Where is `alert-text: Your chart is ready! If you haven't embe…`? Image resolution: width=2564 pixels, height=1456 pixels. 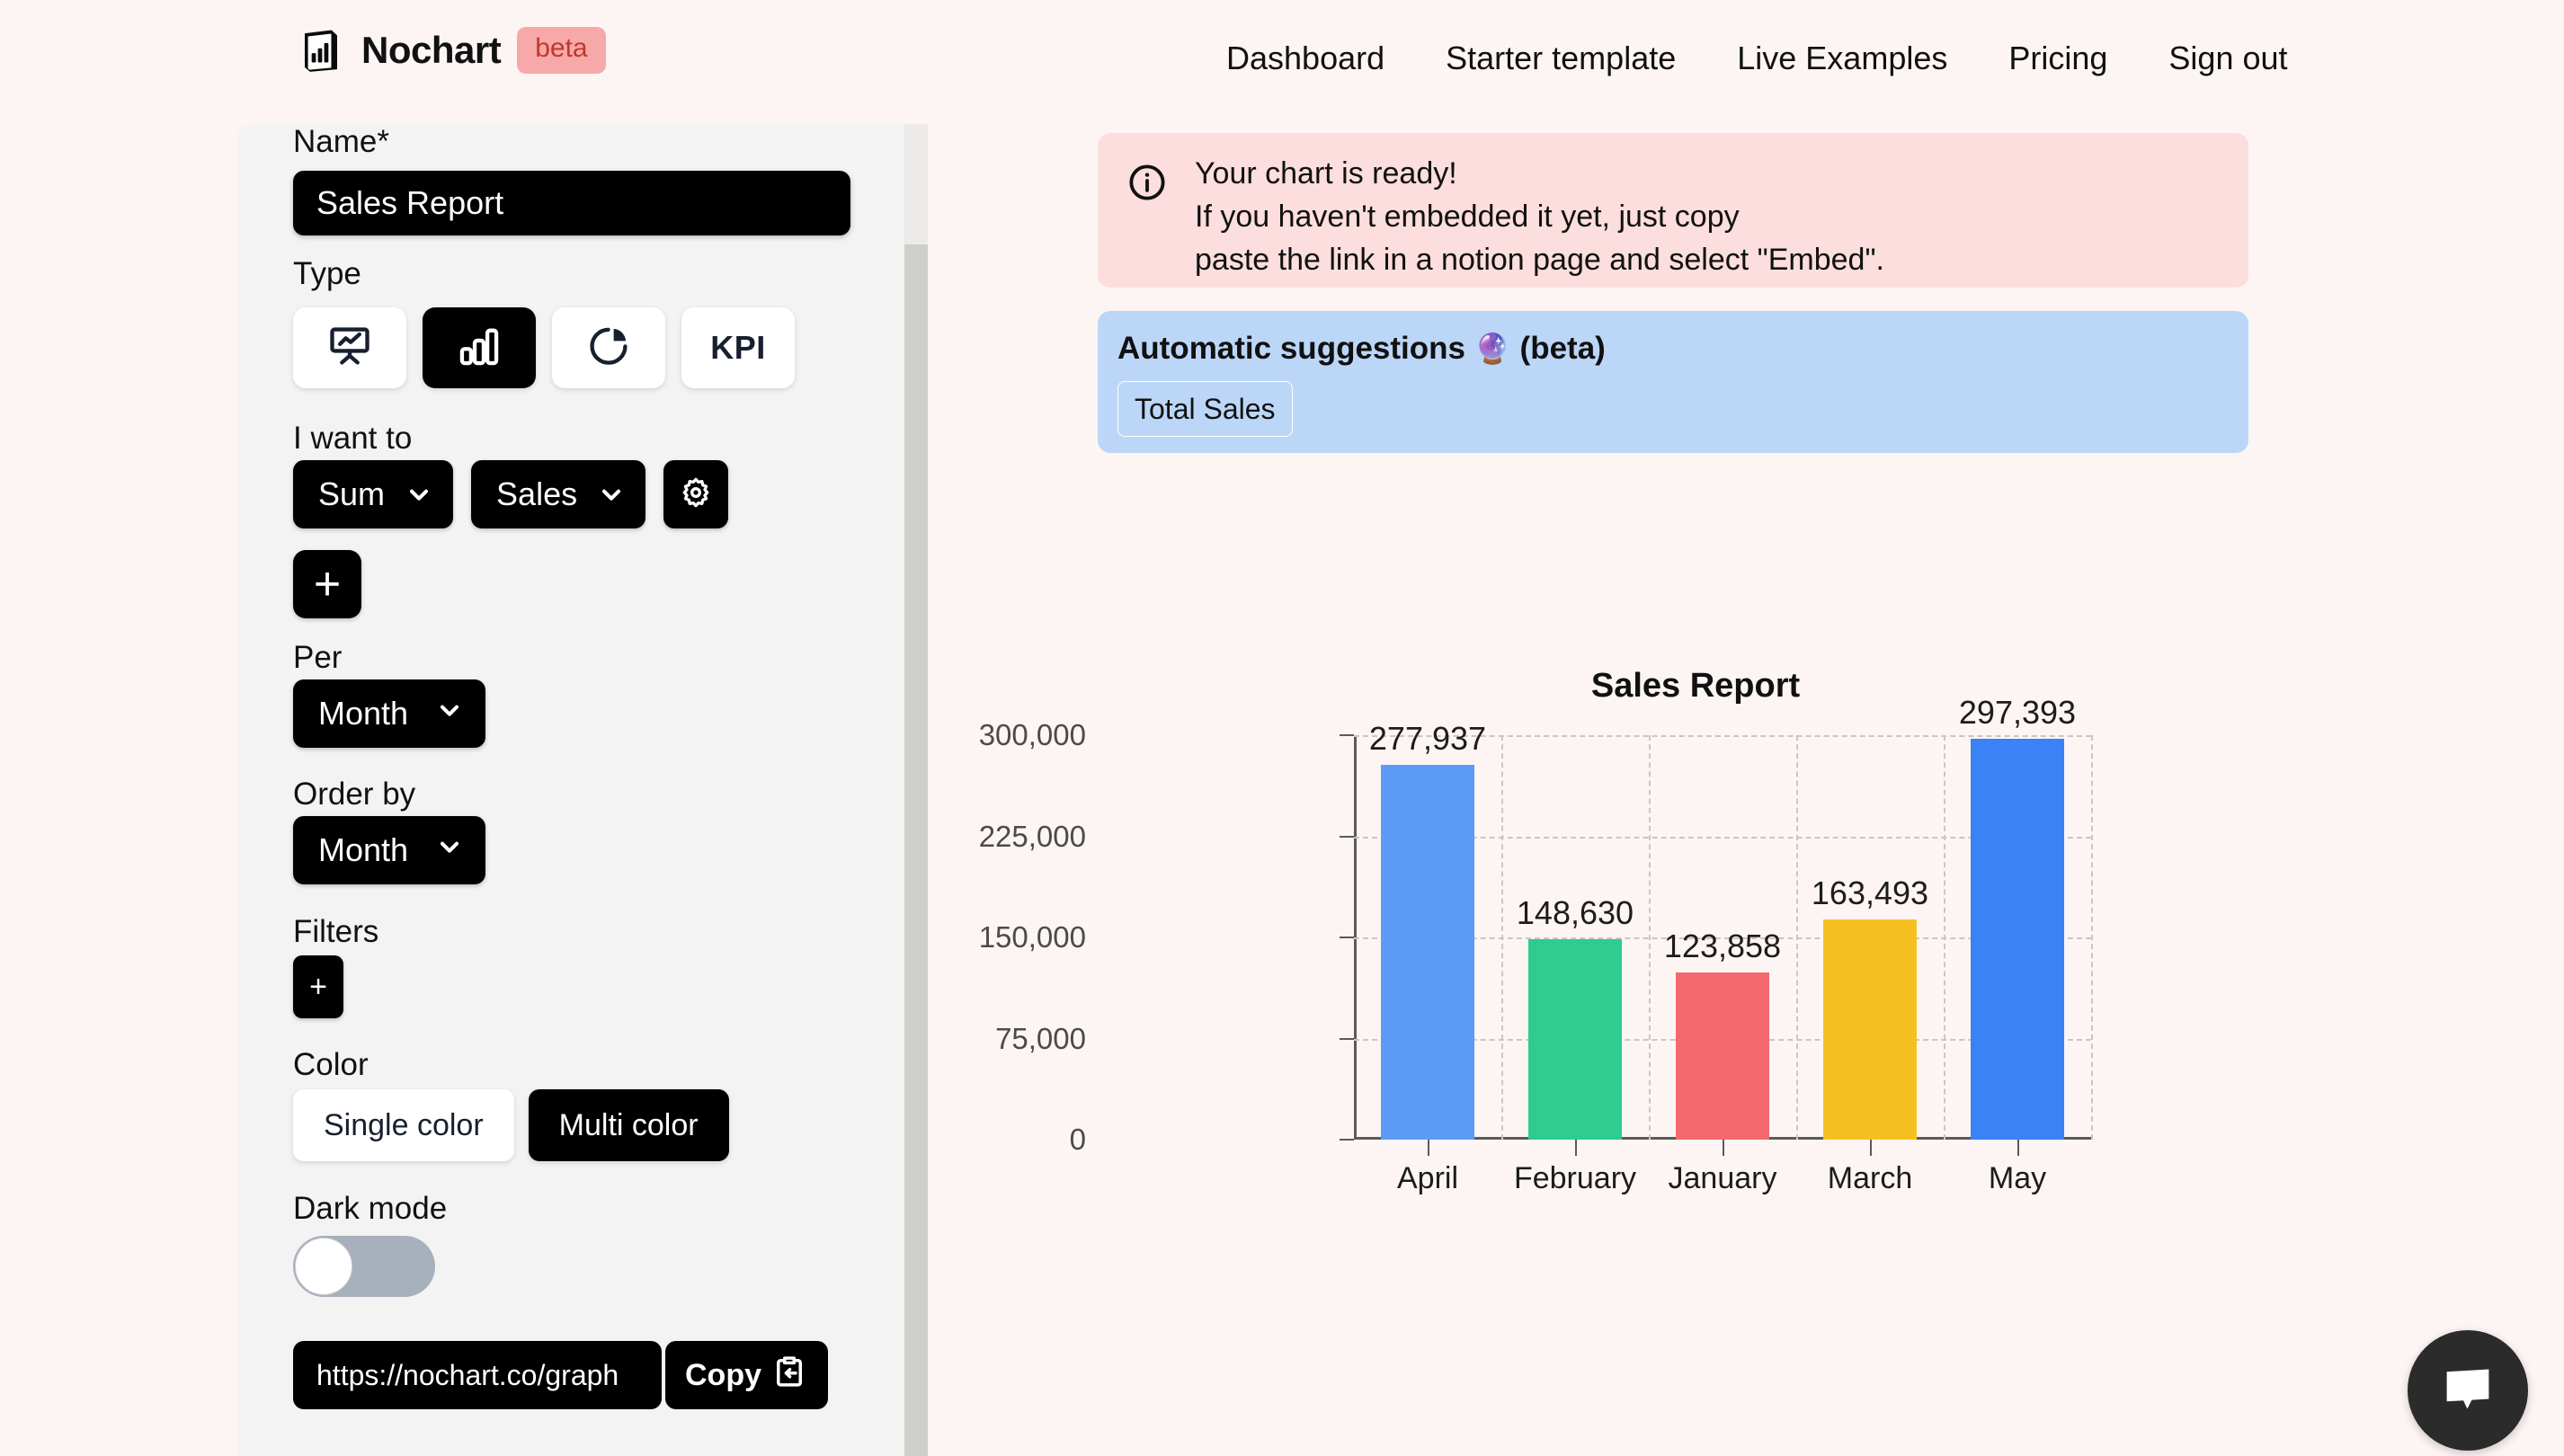
alert-text: Your chart is ready! If you haven't embe… is located at coordinates (1539, 222).